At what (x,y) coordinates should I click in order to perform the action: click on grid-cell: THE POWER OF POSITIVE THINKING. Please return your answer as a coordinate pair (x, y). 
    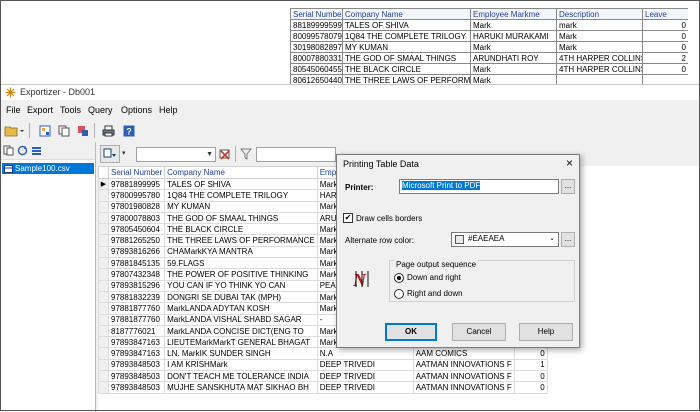
    Looking at the image, I should click on (241, 274).